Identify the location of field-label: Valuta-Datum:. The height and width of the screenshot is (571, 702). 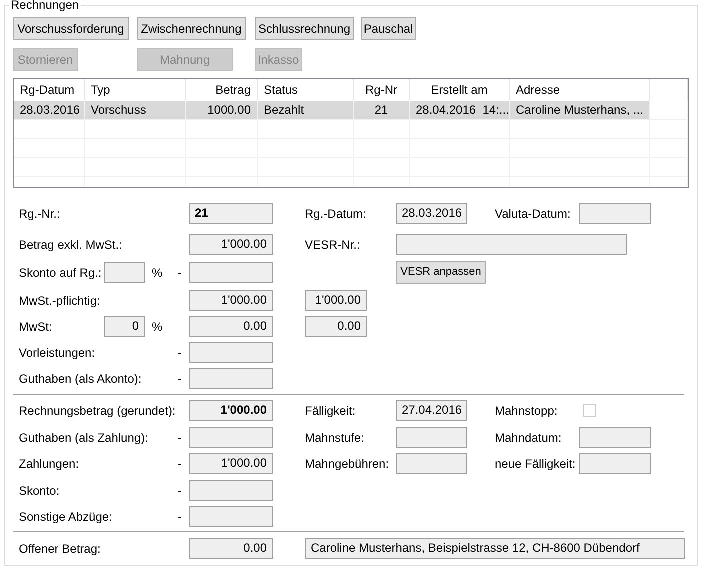
(533, 214).